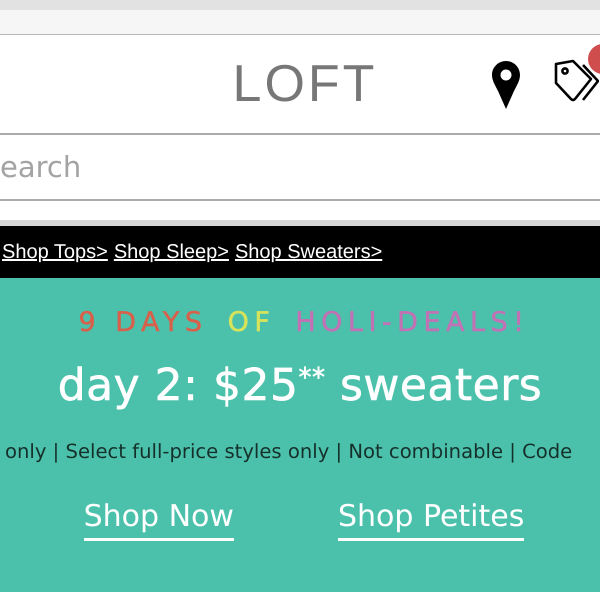 This screenshot has height=600, width=600. What do you see at coordinates (576, 81) in the screenshot?
I see `price-tags-icon` at bounding box center [576, 81].